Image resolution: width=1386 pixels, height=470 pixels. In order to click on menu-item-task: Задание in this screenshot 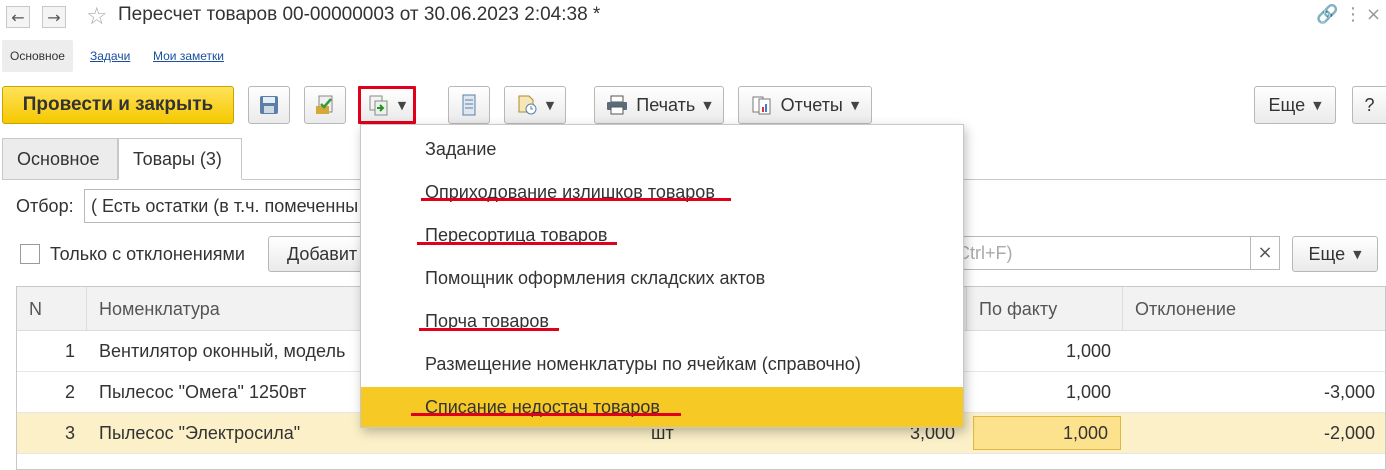, I will do `click(662, 149)`.